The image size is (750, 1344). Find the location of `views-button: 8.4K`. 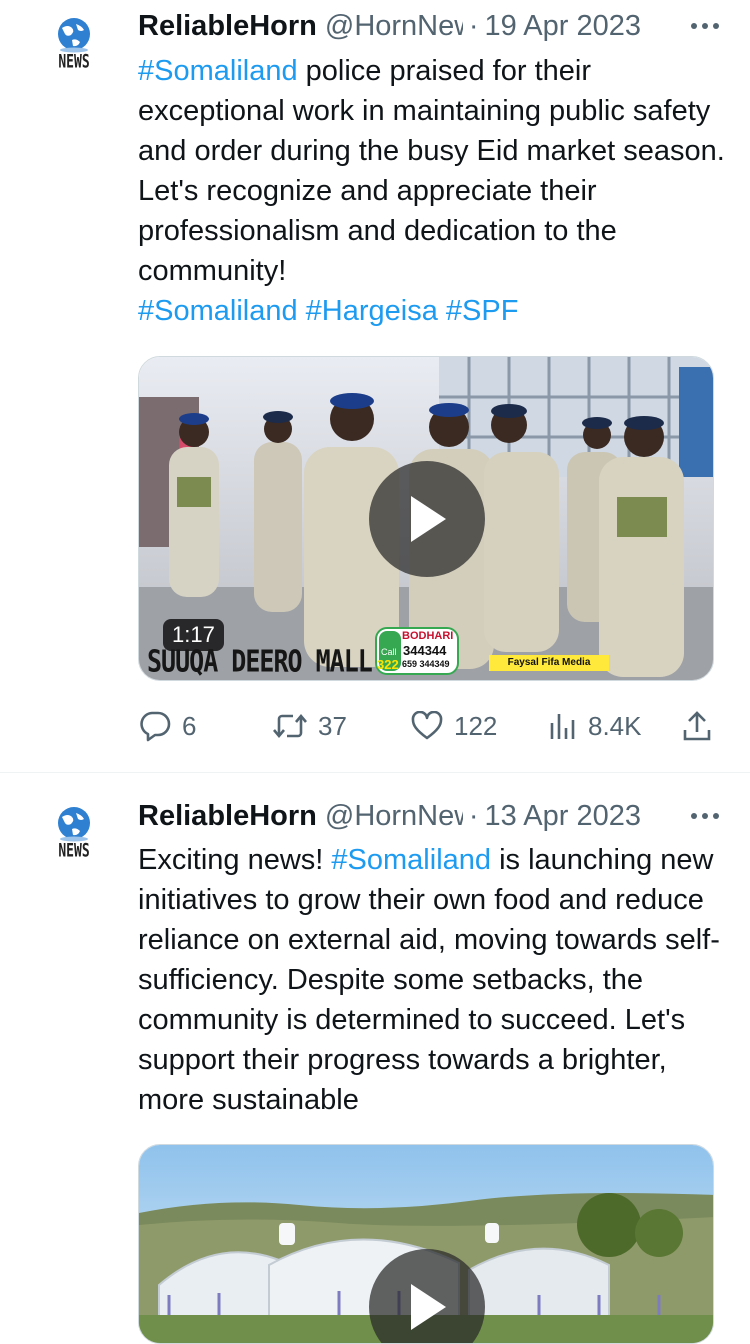

views-button: 8.4K is located at coordinates (595, 726).